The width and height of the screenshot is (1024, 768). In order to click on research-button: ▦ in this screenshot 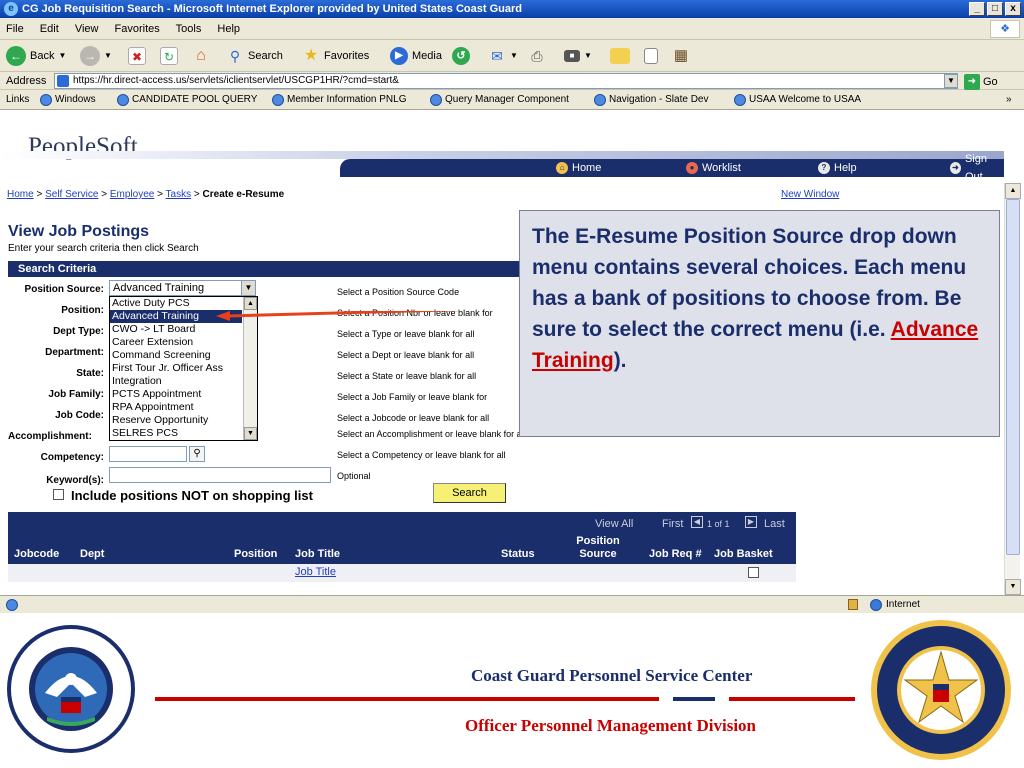, I will do `click(681, 56)`.